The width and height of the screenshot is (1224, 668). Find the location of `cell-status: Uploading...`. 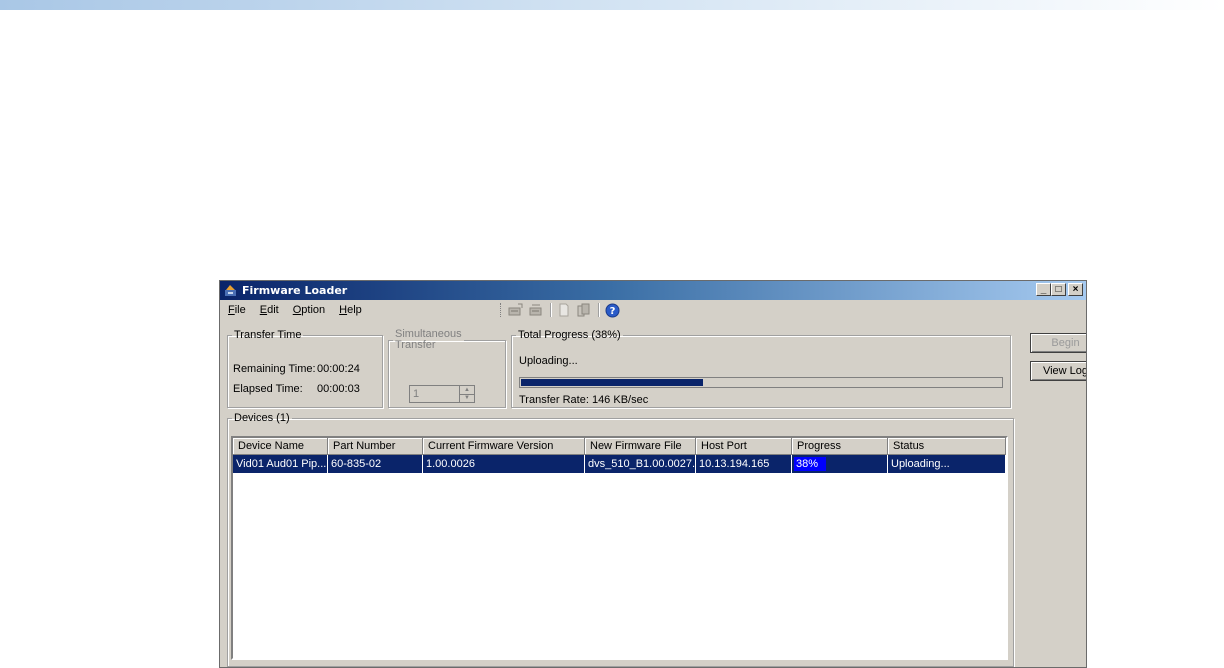

cell-status: Uploading... is located at coordinates (947, 464).